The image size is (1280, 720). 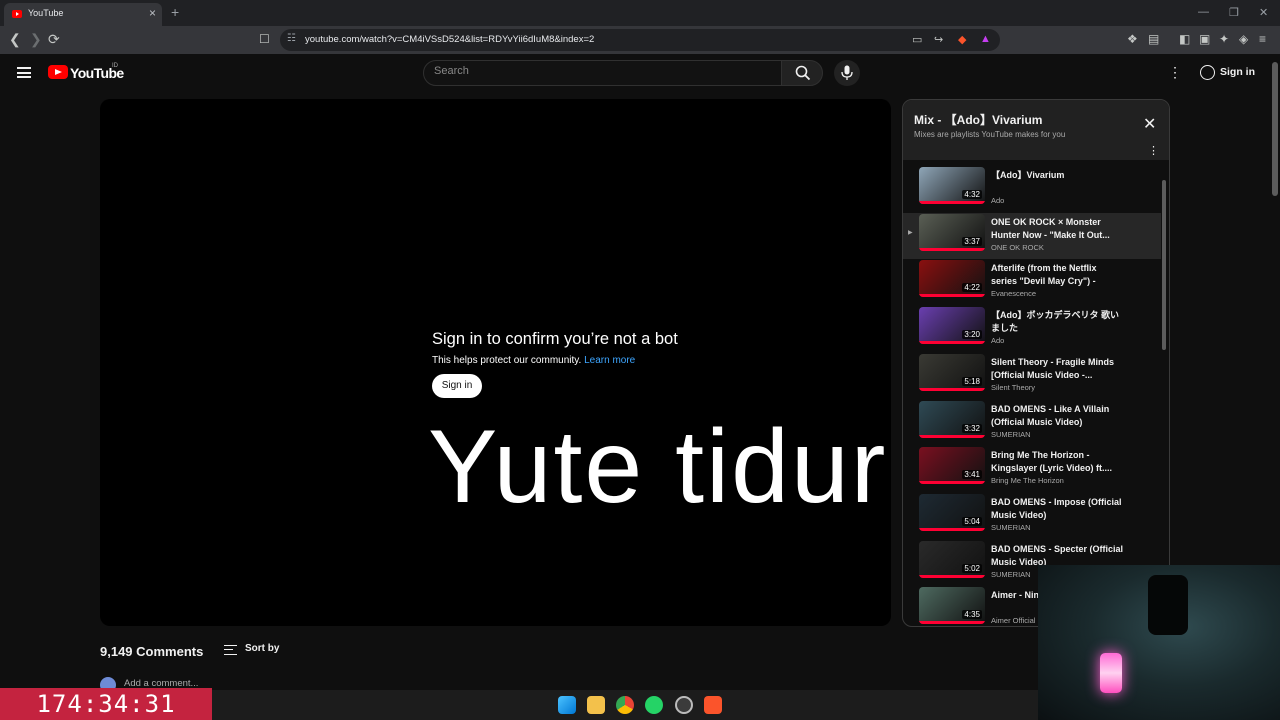 What do you see at coordinates (917, 39) in the screenshot?
I see `cast-icon: ▭` at bounding box center [917, 39].